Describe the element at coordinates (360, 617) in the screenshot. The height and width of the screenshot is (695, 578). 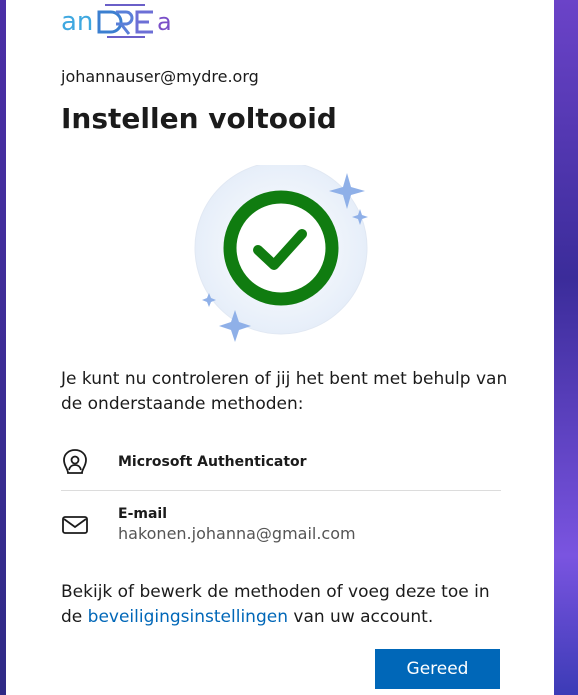
I see `footer-text-after: van uw account.` at that location.